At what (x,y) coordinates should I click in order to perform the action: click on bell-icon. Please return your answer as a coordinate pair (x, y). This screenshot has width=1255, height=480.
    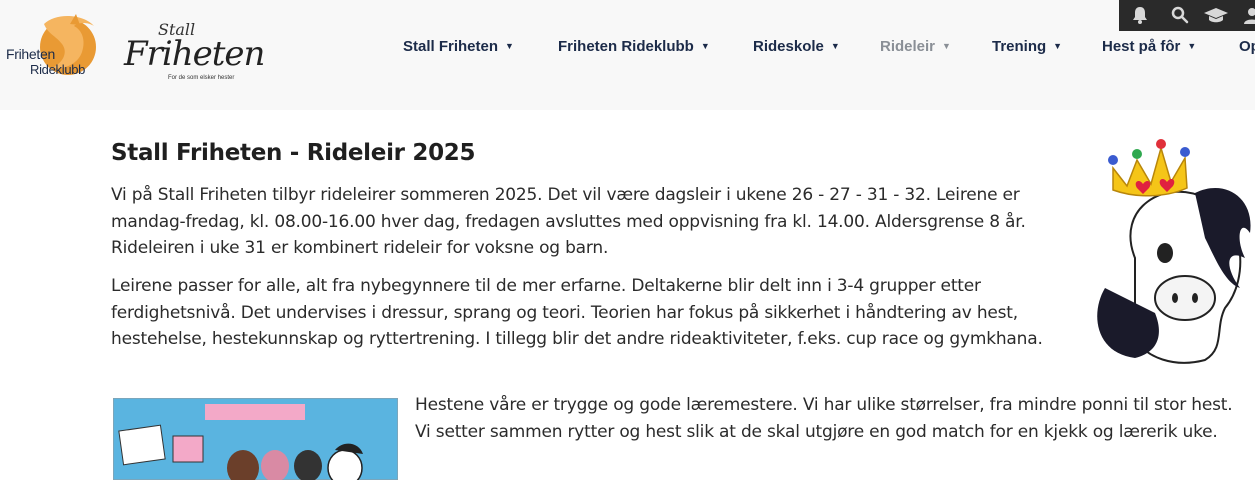
    Looking at the image, I should click on (1140, 15).